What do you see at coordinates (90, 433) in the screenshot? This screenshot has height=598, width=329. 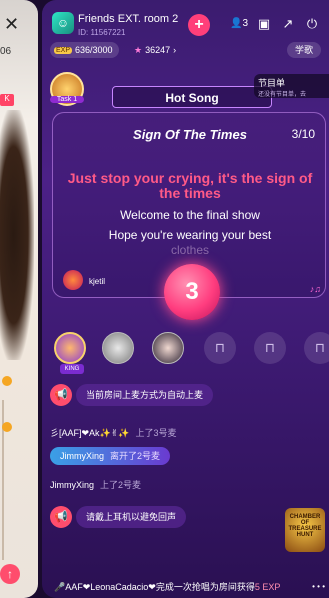 I see `chat-username: 彡[AAF]❤Ak✨✌✨` at bounding box center [90, 433].